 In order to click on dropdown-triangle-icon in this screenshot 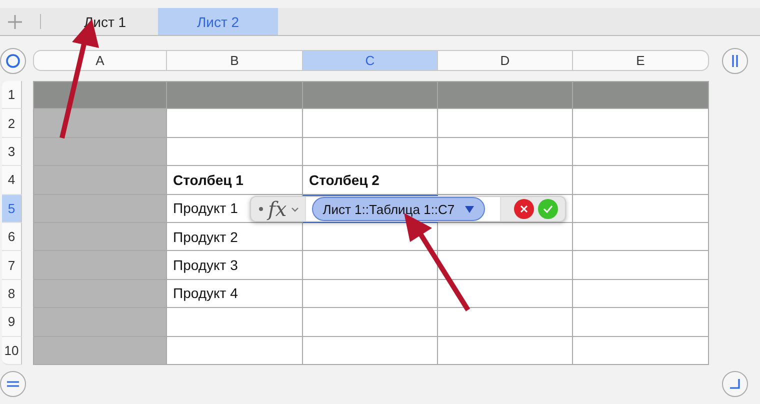, I will do `click(469, 209)`.